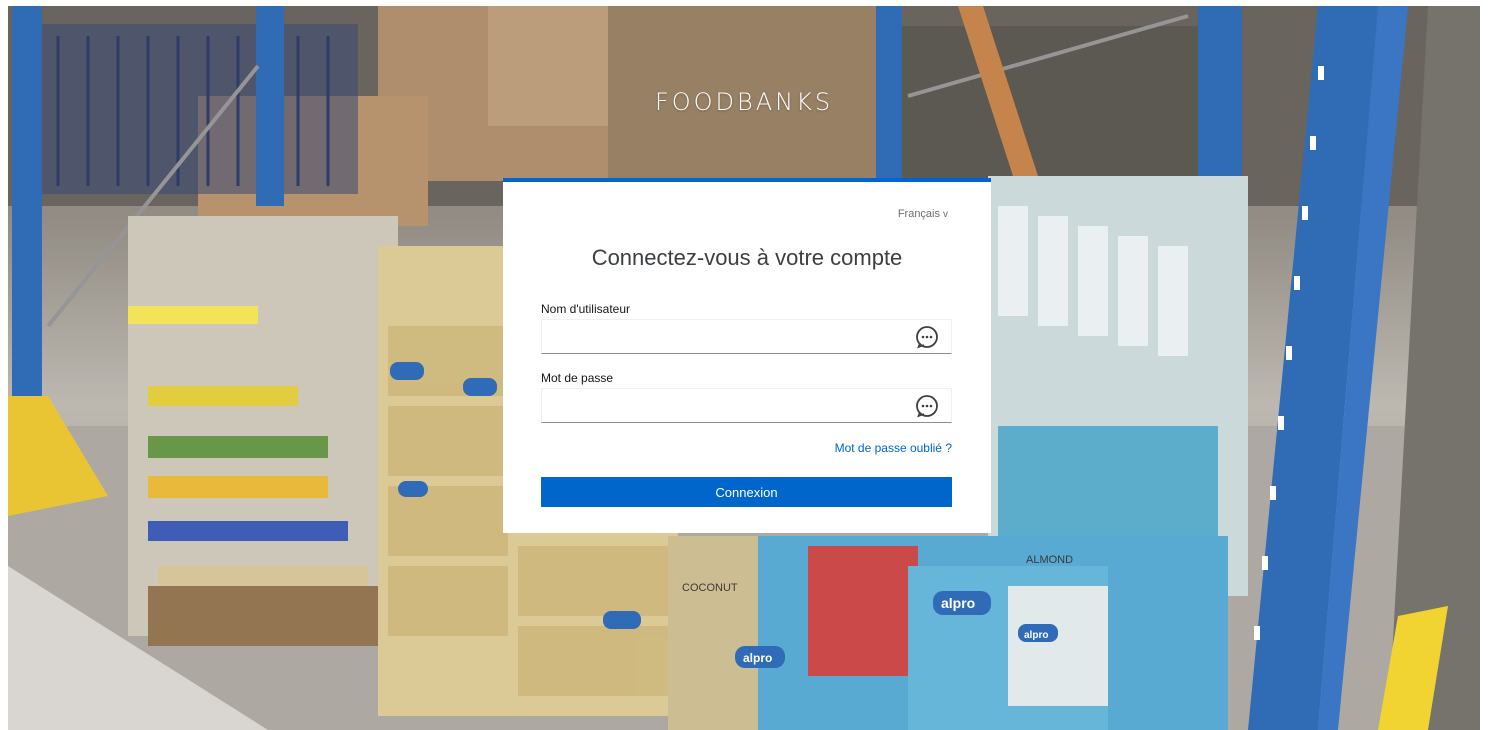 The height and width of the screenshot is (730, 1488). I want to click on login-button: Connexion, so click(746, 492).